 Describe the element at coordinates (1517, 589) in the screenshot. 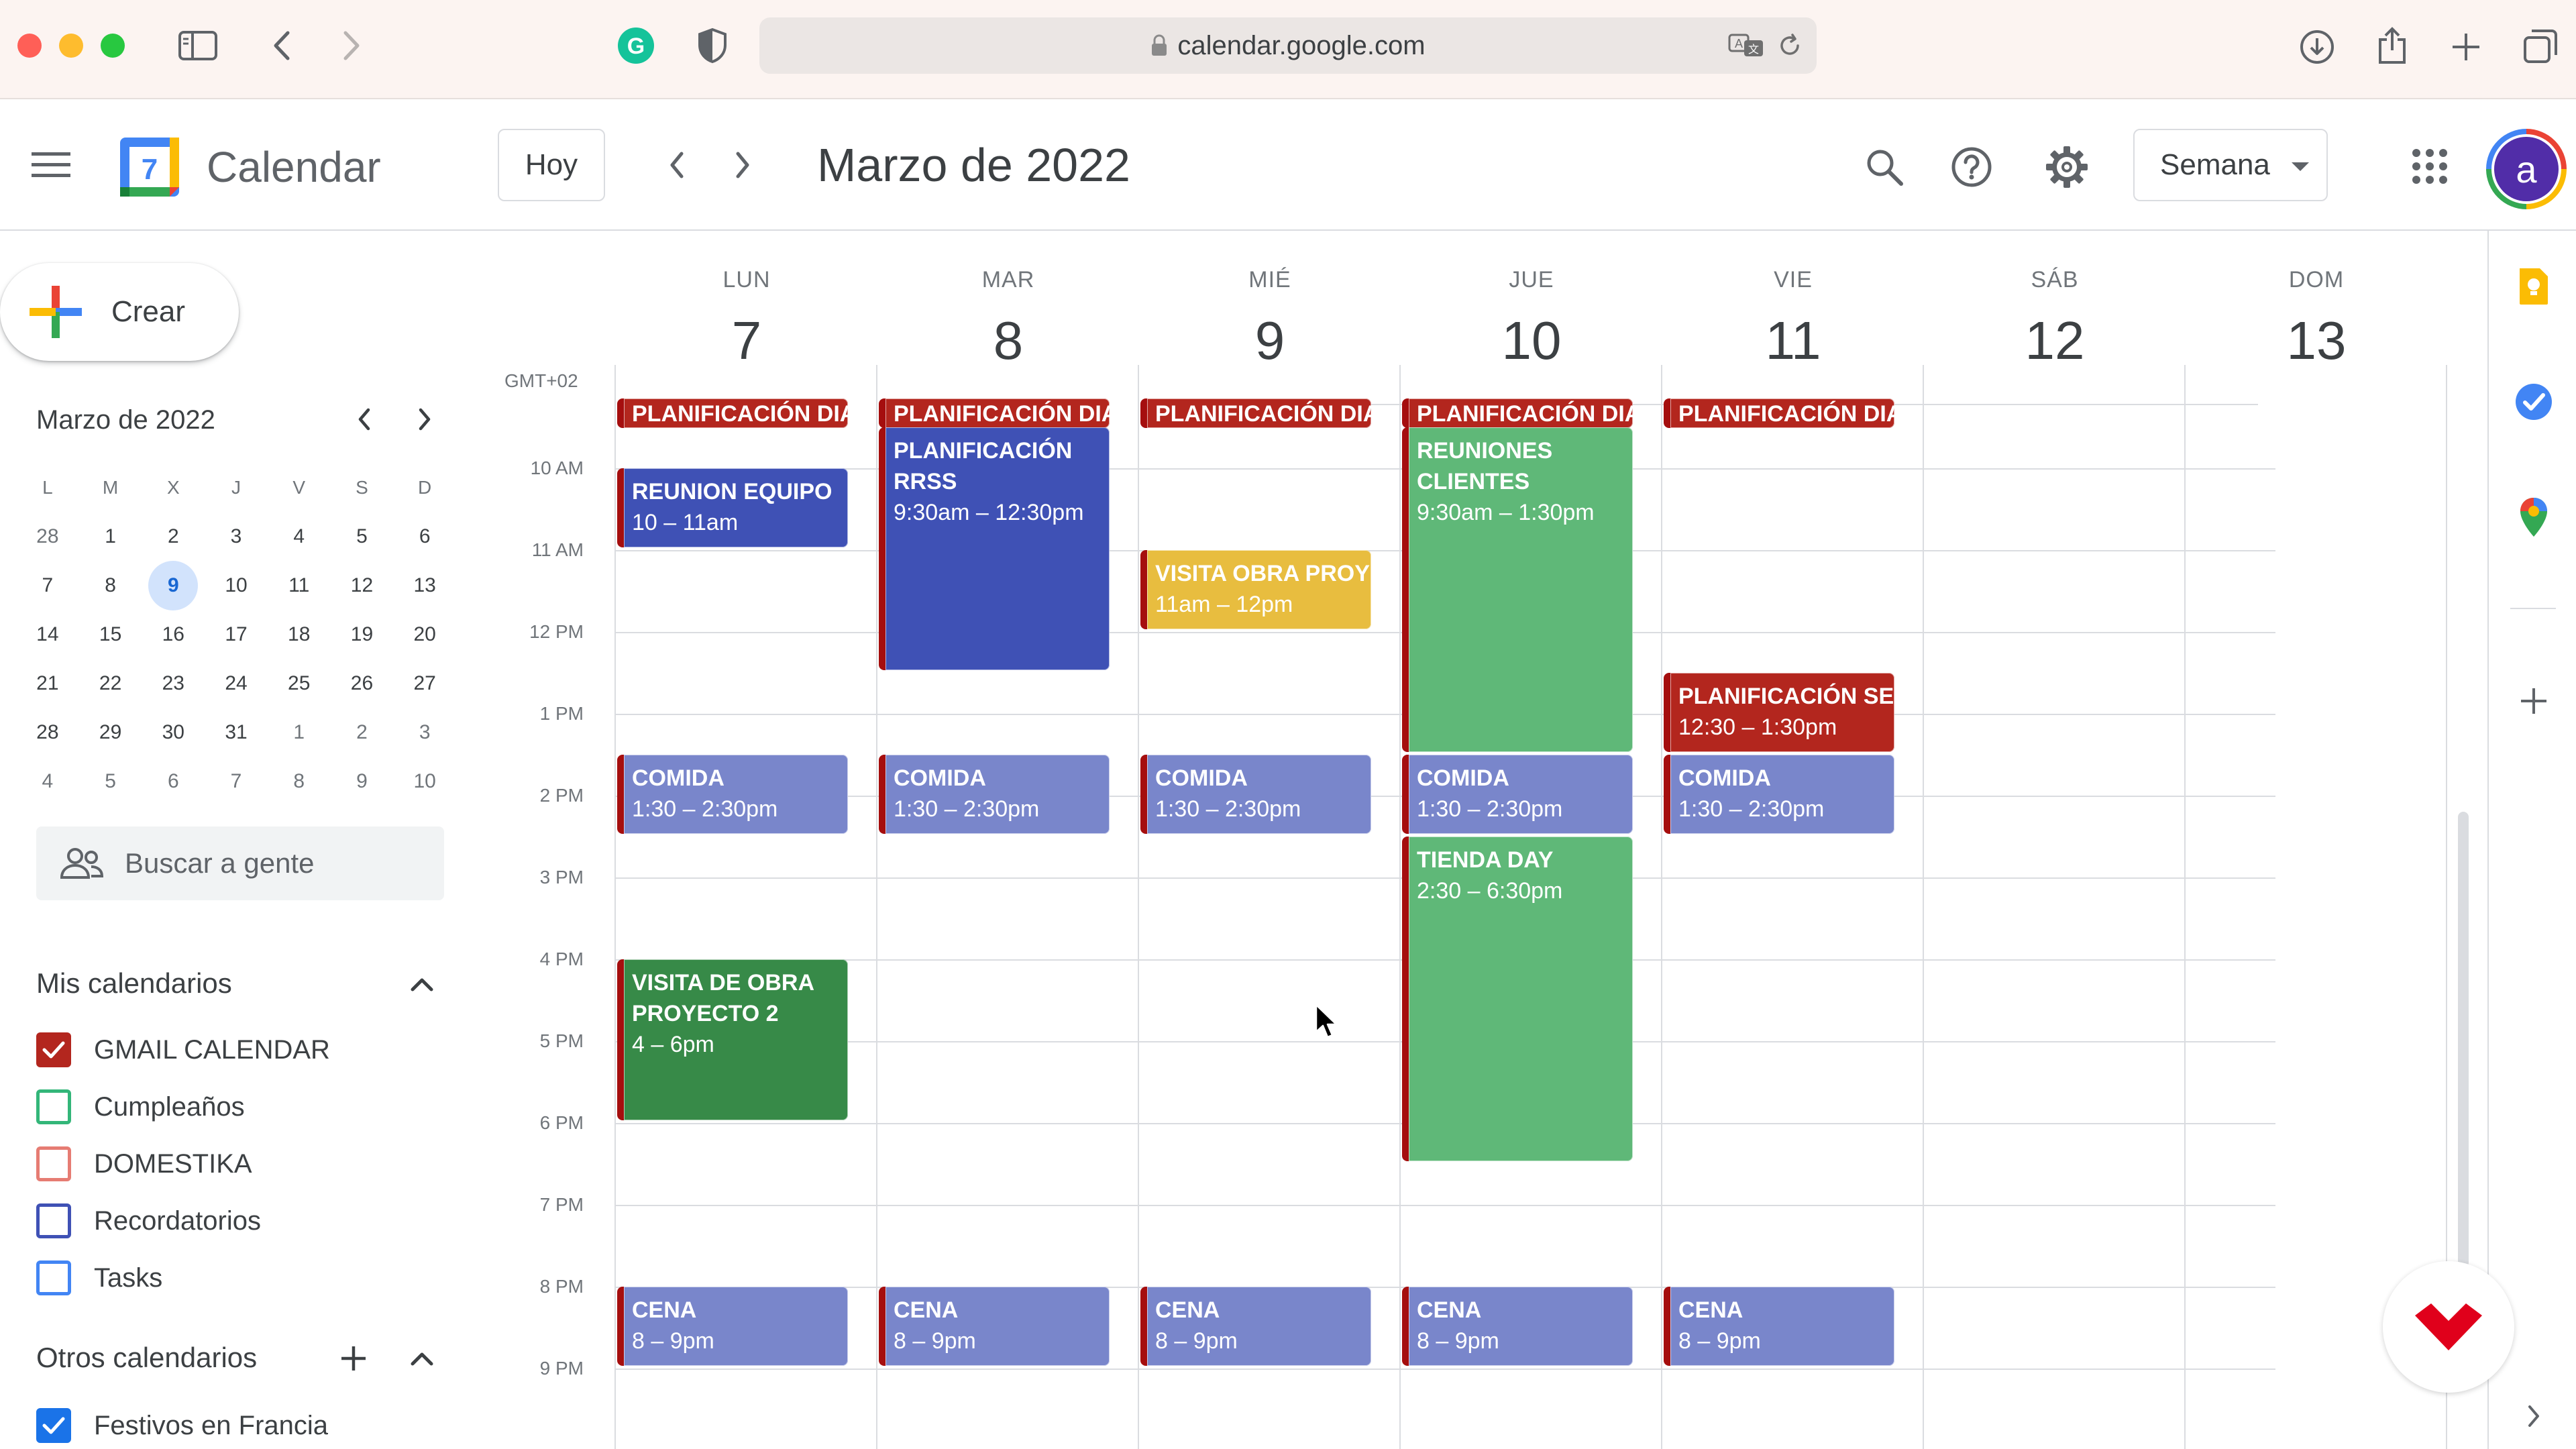

I see `calendar-event: REUNIONES CLIENTES 9:30am – 1:30pm` at that location.